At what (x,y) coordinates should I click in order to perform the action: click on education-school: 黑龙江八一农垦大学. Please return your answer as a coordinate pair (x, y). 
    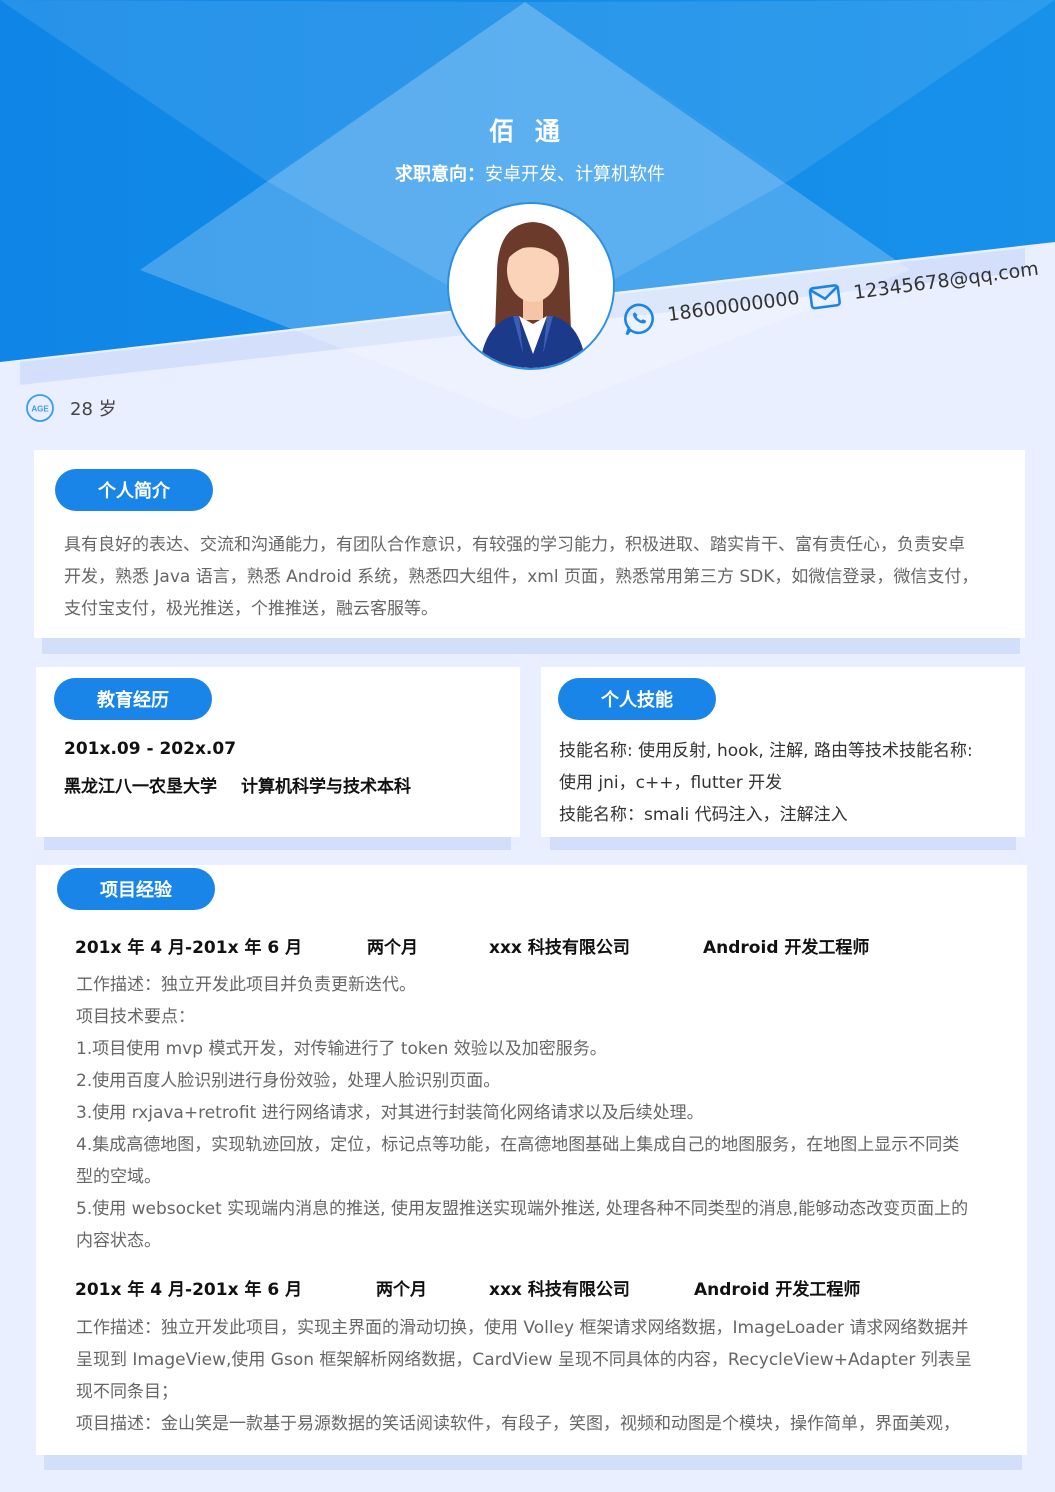
    Looking at the image, I should click on (140, 787).